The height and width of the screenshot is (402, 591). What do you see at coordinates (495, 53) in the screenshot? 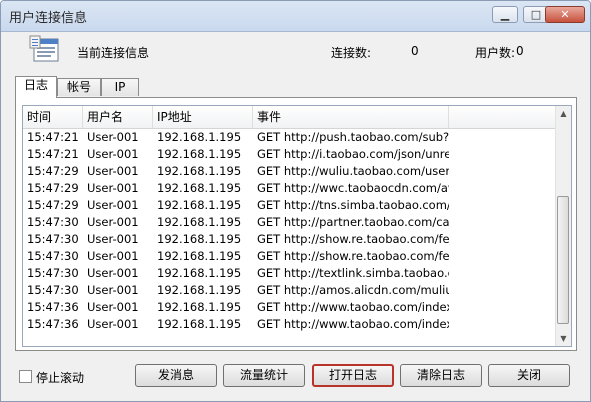
I see `user-count-label: 用户数:` at bounding box center [495, 53].